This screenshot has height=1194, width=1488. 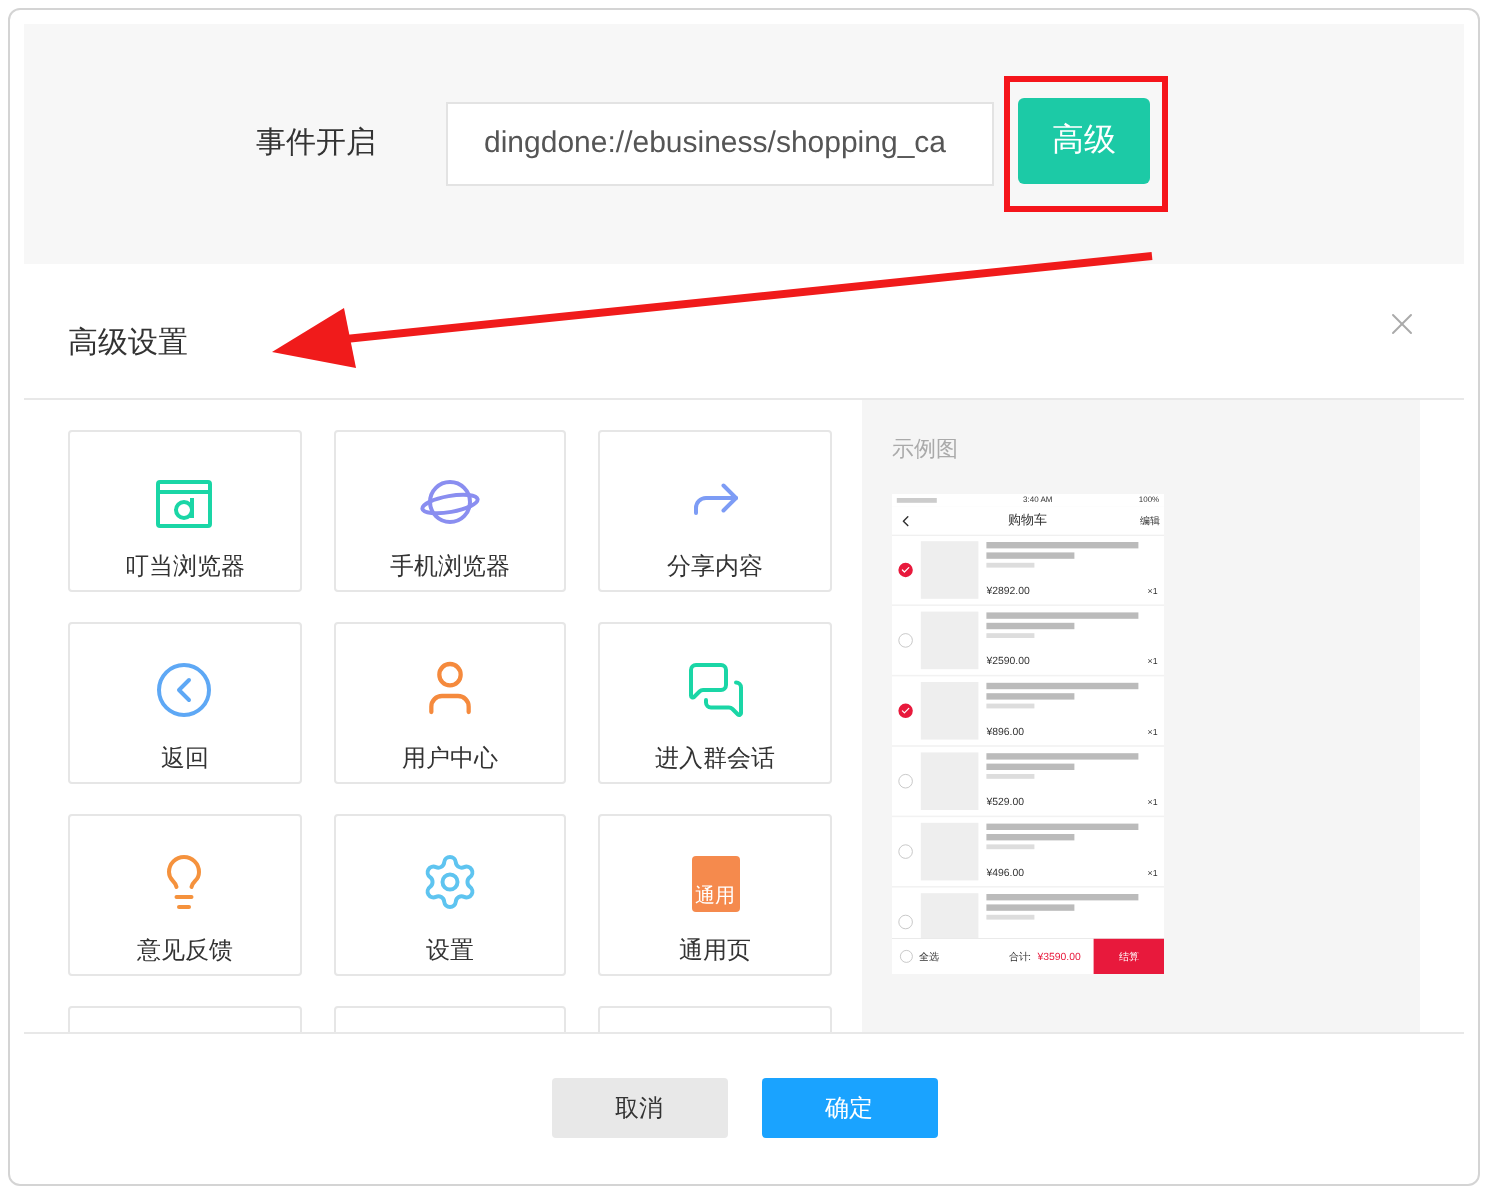 What do you see at coordinates (449, 567) in the screenshot?
I see `option-label: 手机浏览器` at bounding box center [449, 567].